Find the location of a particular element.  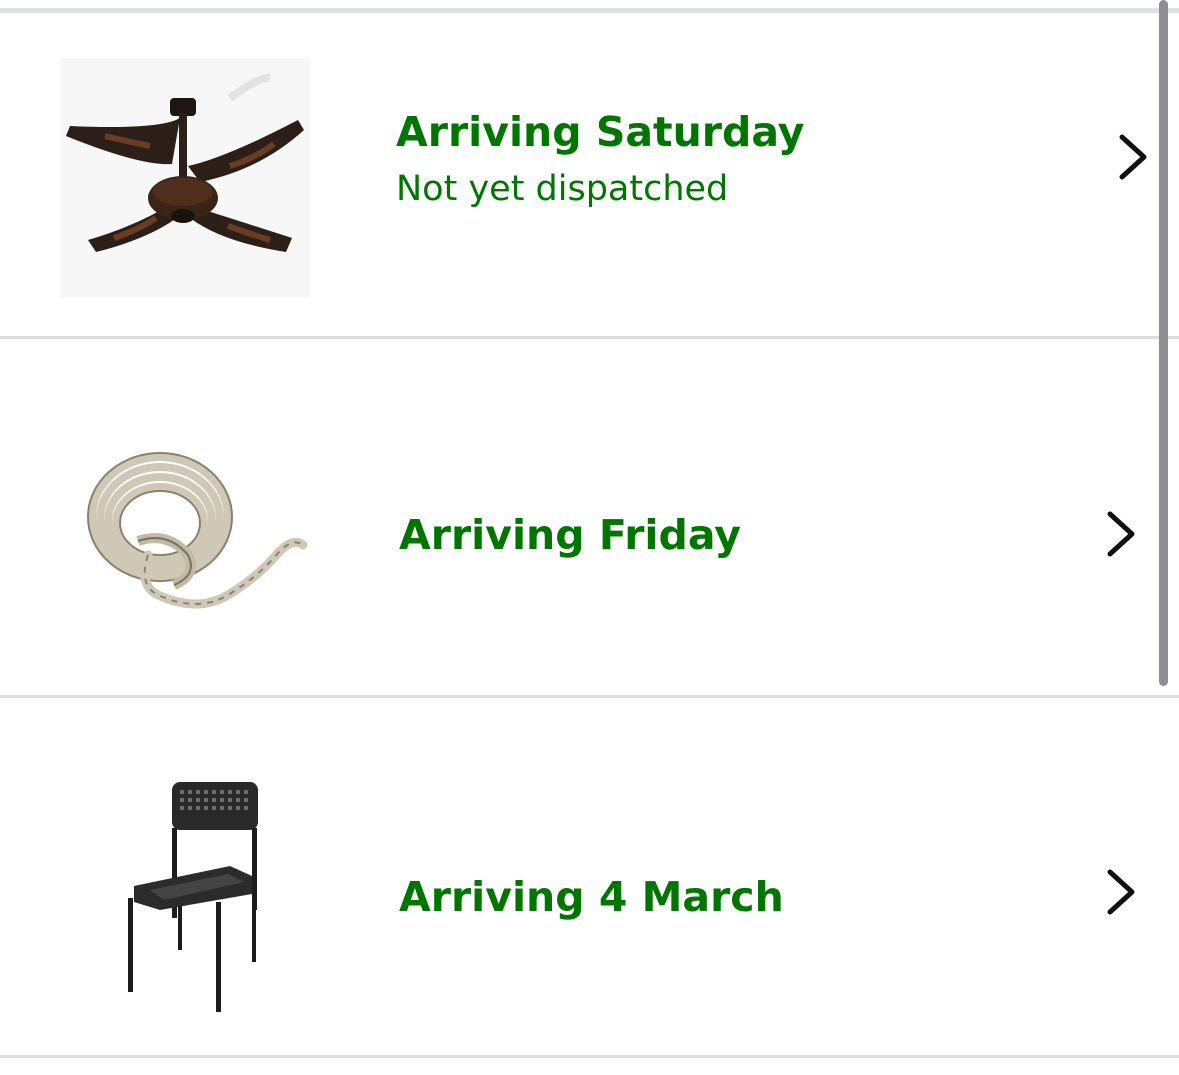

ceiling-fan-icon is located at coordinates (185, 178).